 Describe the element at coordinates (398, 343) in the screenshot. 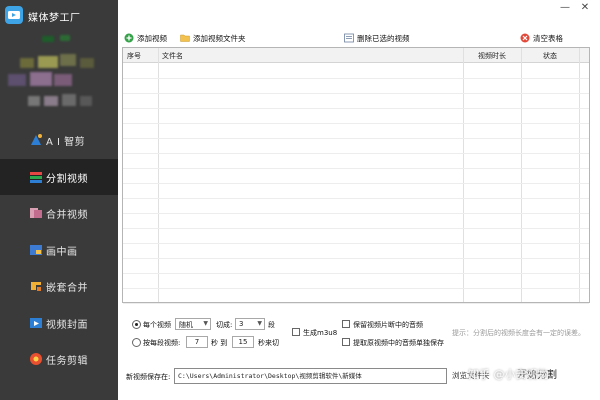

I see `extract-audio-label: 提取原视频中的音频单独保存` at that location.